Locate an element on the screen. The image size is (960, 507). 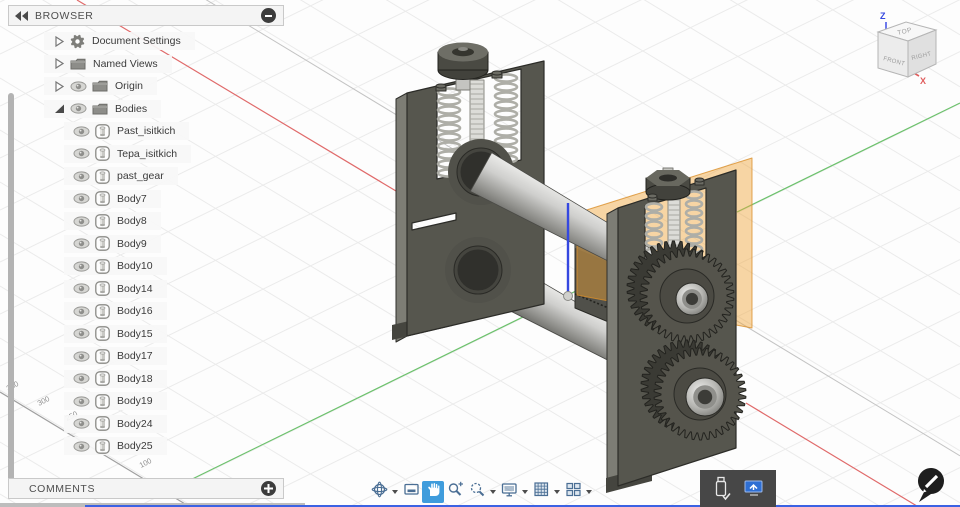
viewports-dropdown-caret is located at coordinates (589, 492).